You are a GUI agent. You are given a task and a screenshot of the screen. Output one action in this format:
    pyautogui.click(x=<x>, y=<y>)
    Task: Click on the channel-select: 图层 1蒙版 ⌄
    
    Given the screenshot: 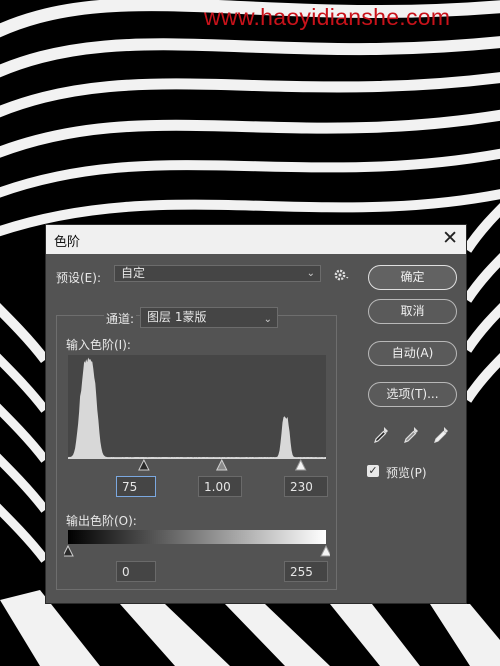 What is the action you would take?
    pyautogui.click(x=209, y=317)
    